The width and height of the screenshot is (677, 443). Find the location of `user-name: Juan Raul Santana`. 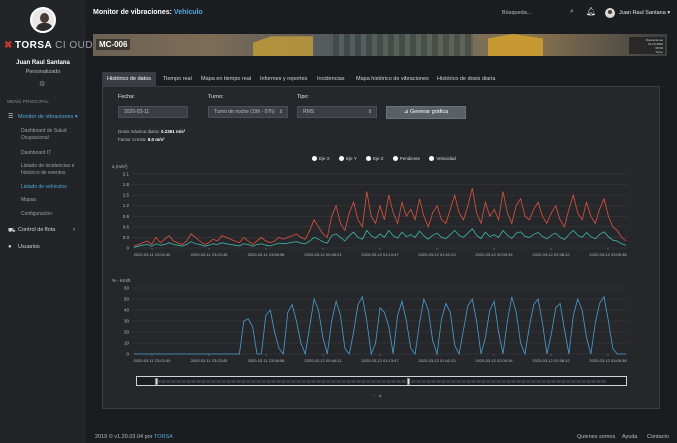

user-name: Juan Raul Santana is located at coordinates (43, 63).